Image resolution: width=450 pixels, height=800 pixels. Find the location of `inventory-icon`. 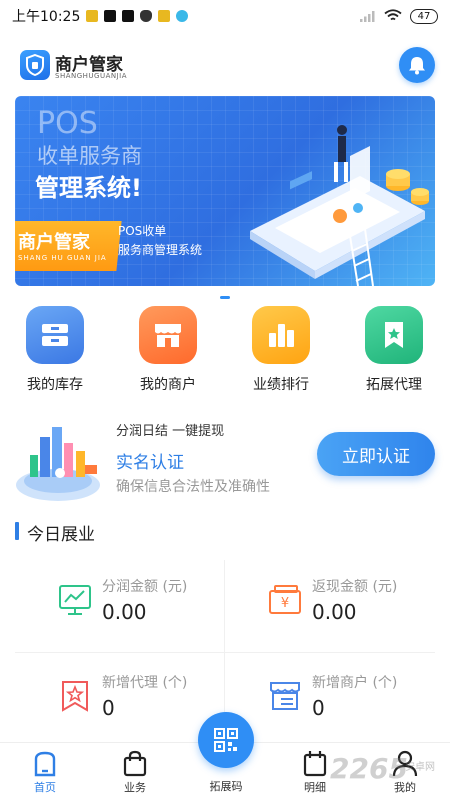

inventory-icon is located at coordinates (55, 335).